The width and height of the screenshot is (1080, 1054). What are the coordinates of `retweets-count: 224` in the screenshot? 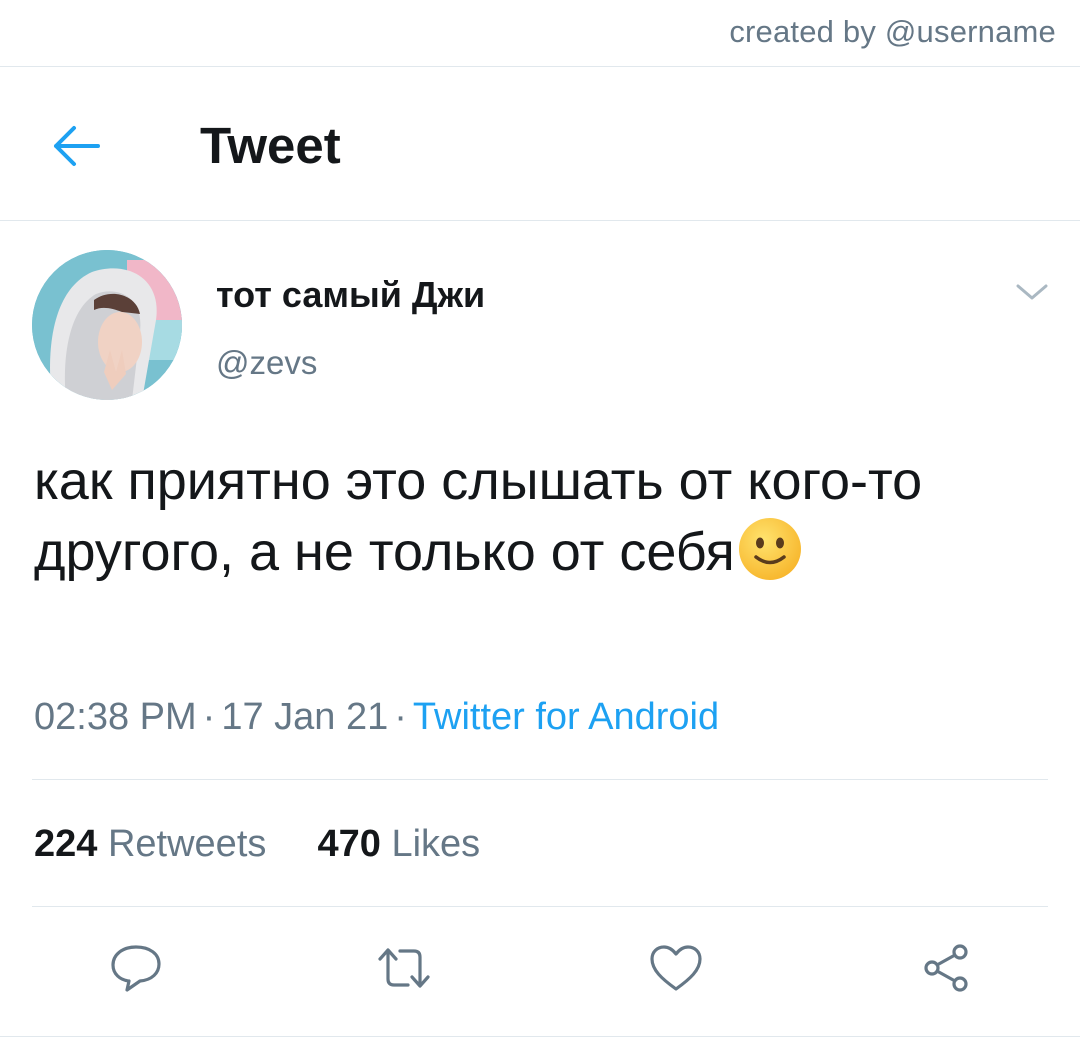 It's located at (66, 844).